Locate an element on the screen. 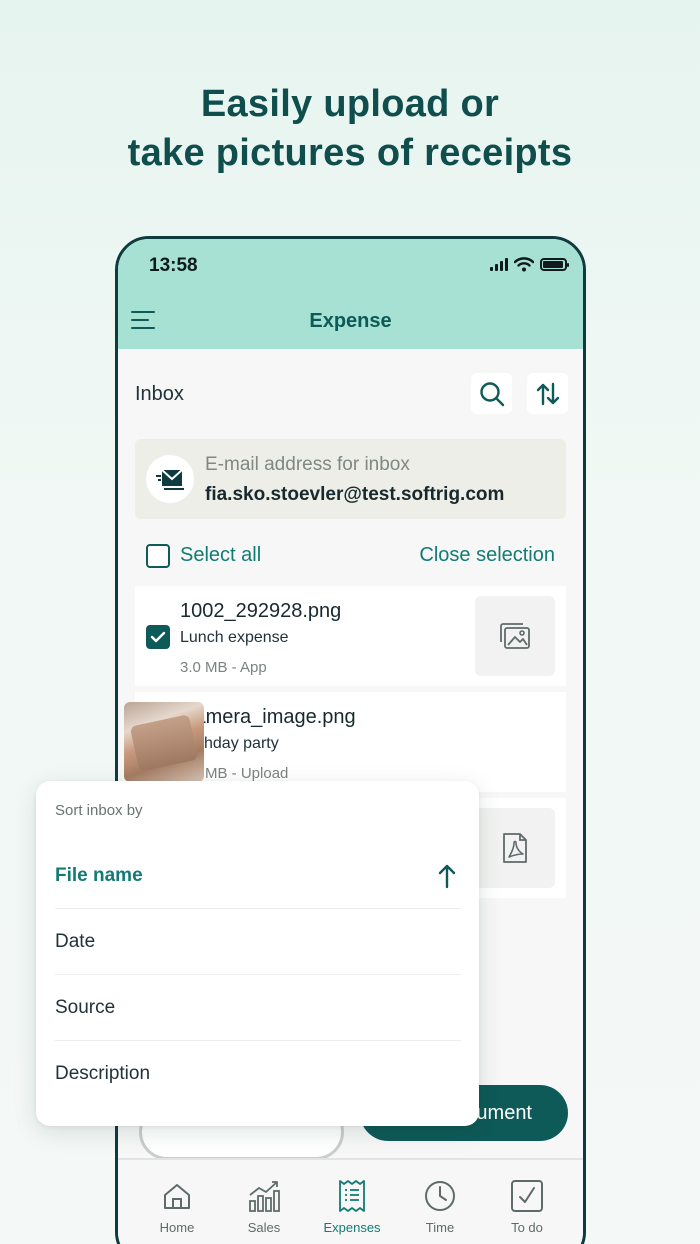  nav-todo: To do is located at coordinates (527, 1206).